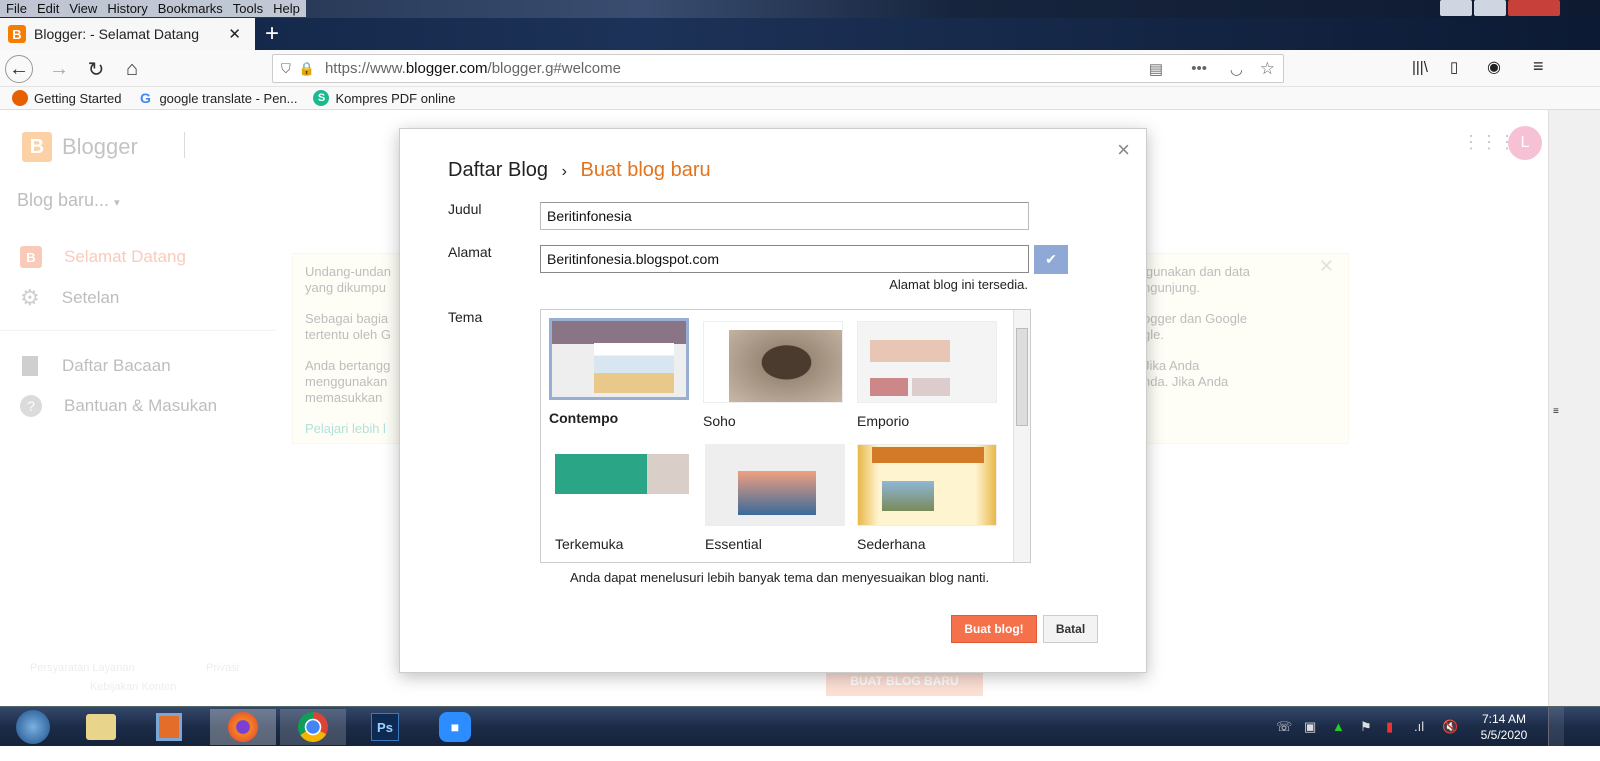 The height and width of the screenshot is (761, 1600). I want to click on caret-down-icon: ▾, so click(117, 203).